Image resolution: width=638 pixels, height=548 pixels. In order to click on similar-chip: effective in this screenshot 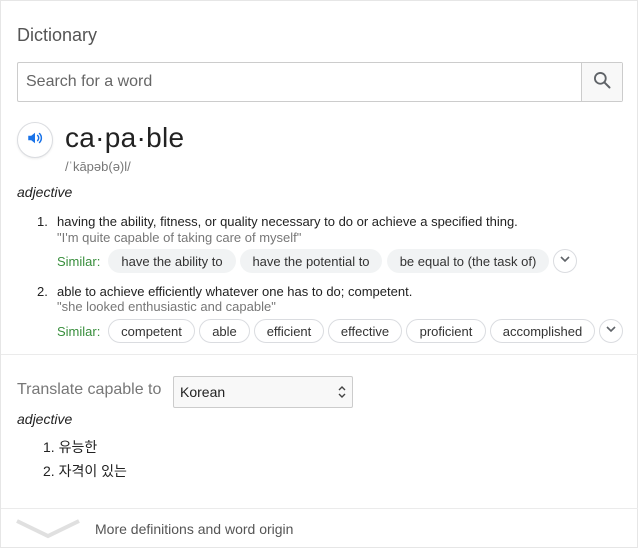, I will do `click(365, 331)`.